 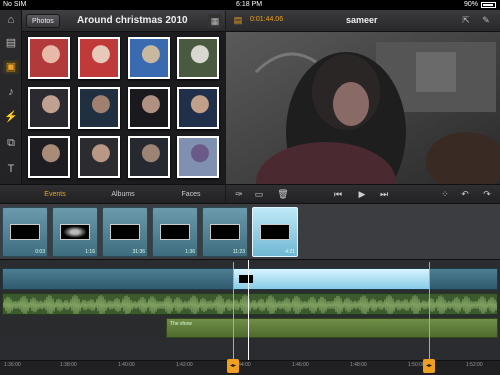 I want to click on clip-thumbnail: 0:03, so click(x=25, y=232).